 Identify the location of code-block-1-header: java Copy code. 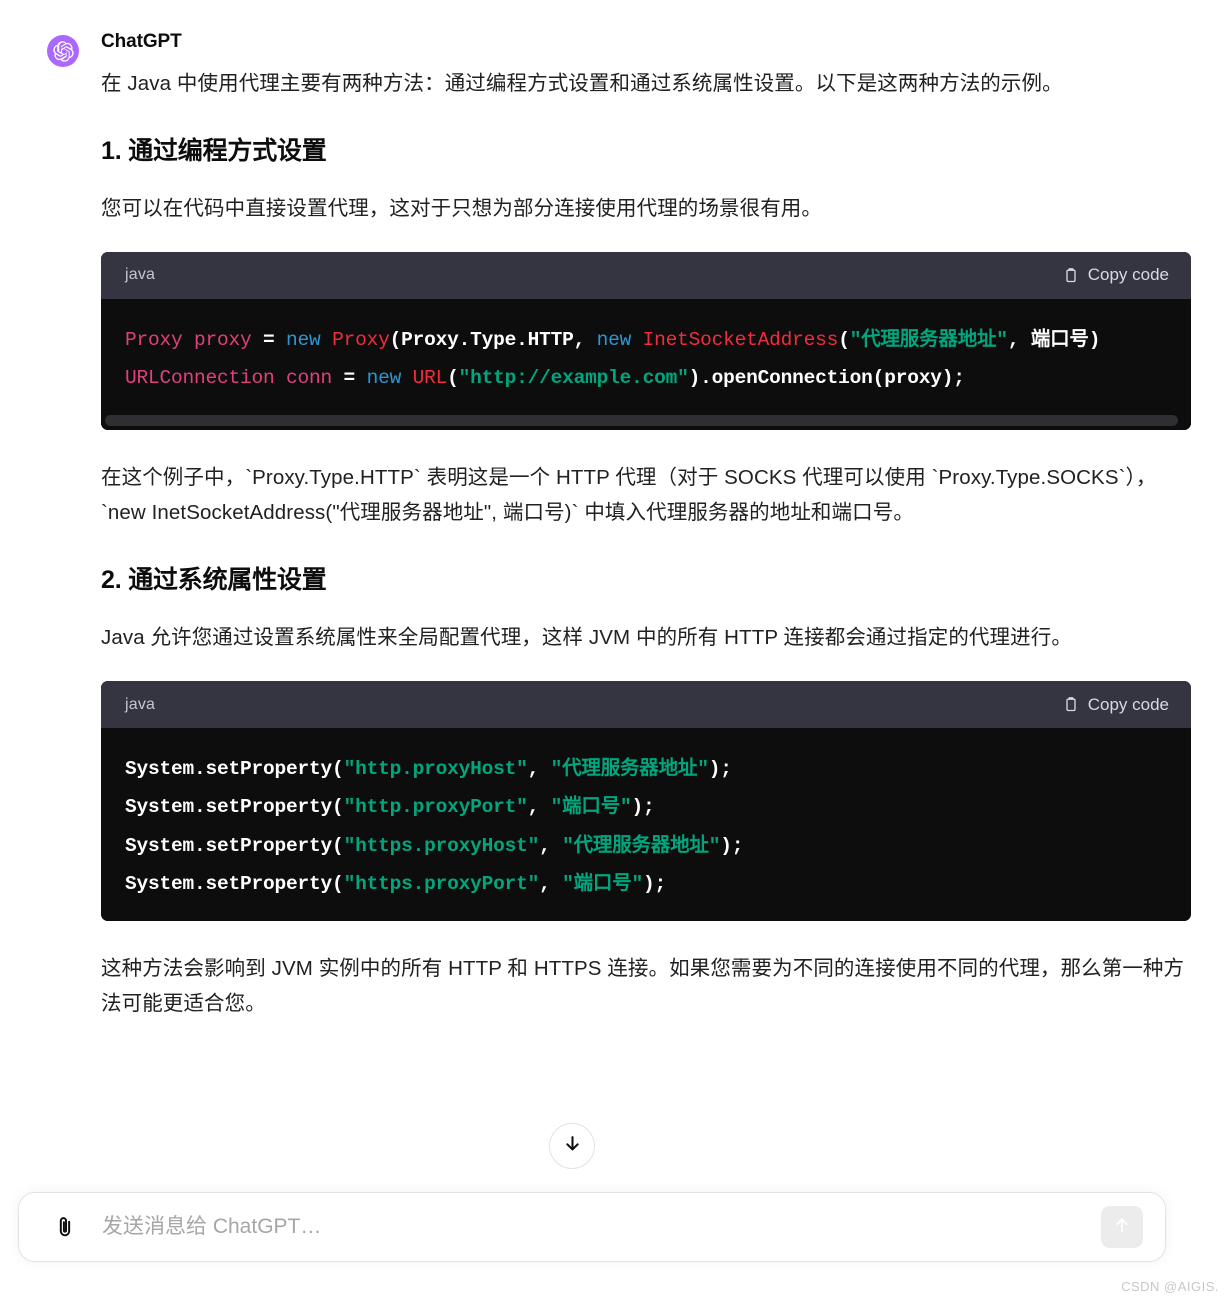
(646, 275).